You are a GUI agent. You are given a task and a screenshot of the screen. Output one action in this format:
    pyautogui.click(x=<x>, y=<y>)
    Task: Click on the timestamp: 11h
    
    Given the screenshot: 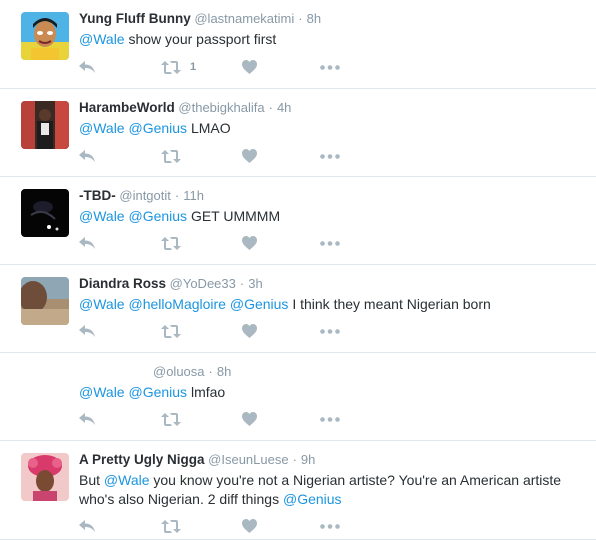 What is the action you would take?
    pyautogui.click(x=193, y=195)
    